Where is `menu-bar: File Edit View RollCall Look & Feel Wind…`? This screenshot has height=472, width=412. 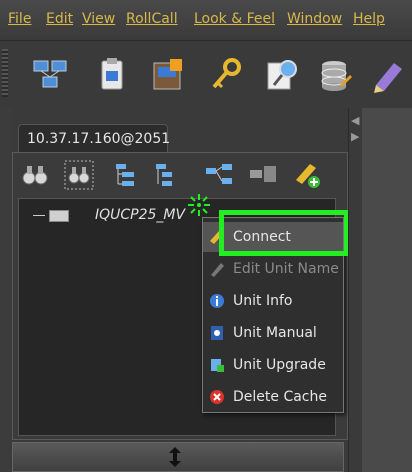
menu-bar: File Edit View RollCall Look & Feel Wind… is located at coordinates (206, 20).